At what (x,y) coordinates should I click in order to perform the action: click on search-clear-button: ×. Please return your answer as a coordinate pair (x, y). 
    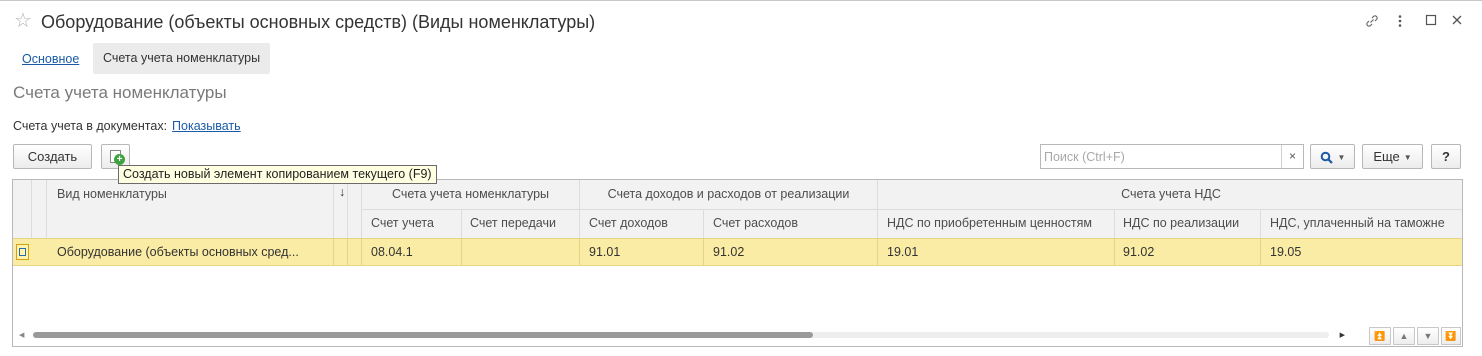
    Looking at the image, I should click on (1292, 156).